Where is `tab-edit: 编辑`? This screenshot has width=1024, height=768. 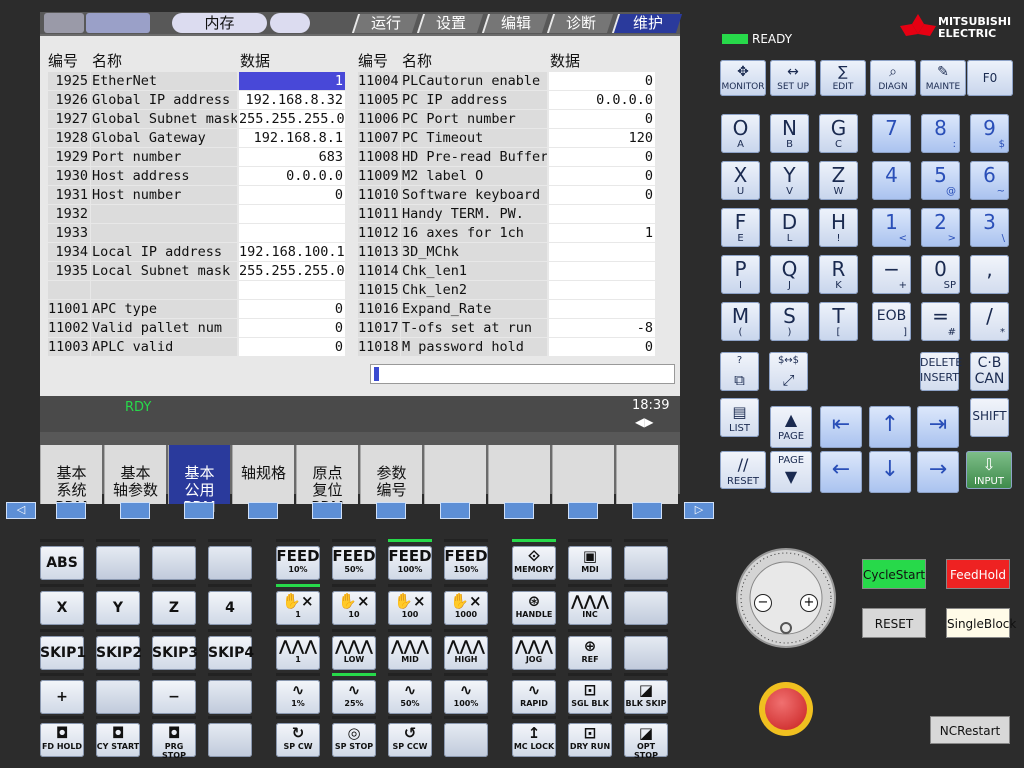 tab-edit: 编辑 is located at coordinates (515, 23).